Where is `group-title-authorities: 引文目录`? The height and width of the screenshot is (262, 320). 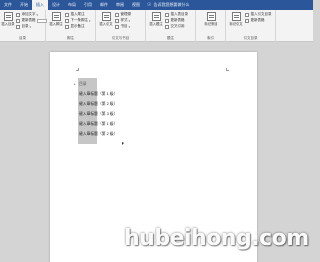 group-title-authorities: 引文目录 is located at coordinates (250, 38).